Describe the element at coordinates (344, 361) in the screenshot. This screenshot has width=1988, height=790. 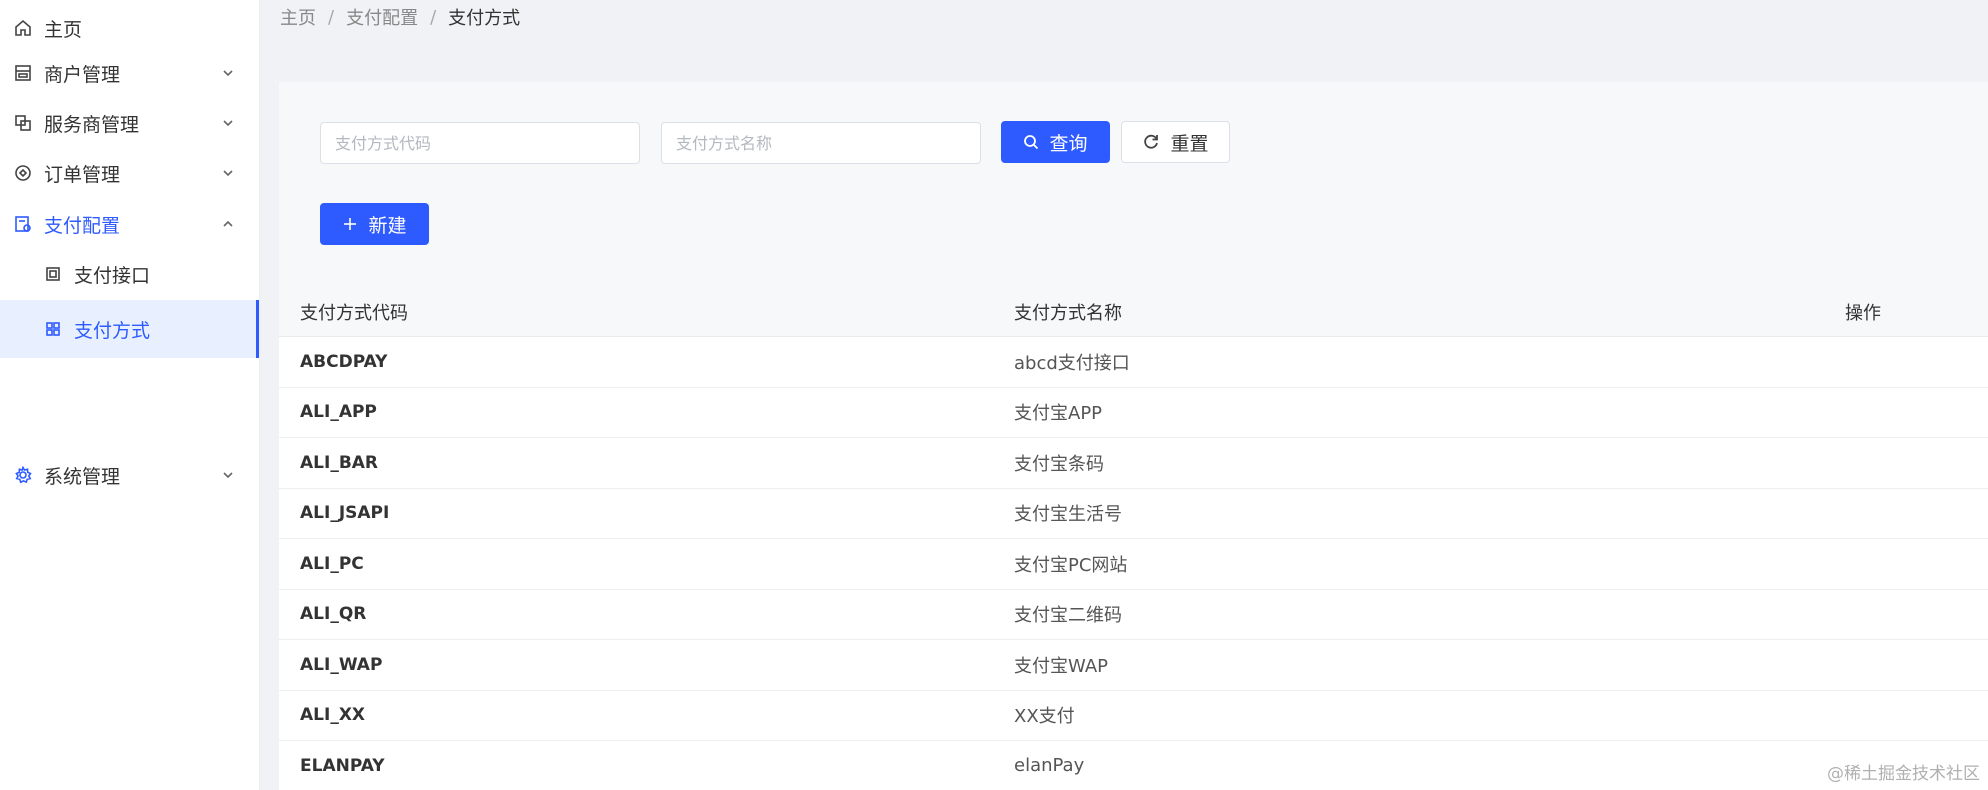
I see `cell-code: ABCDPAY` at that location.